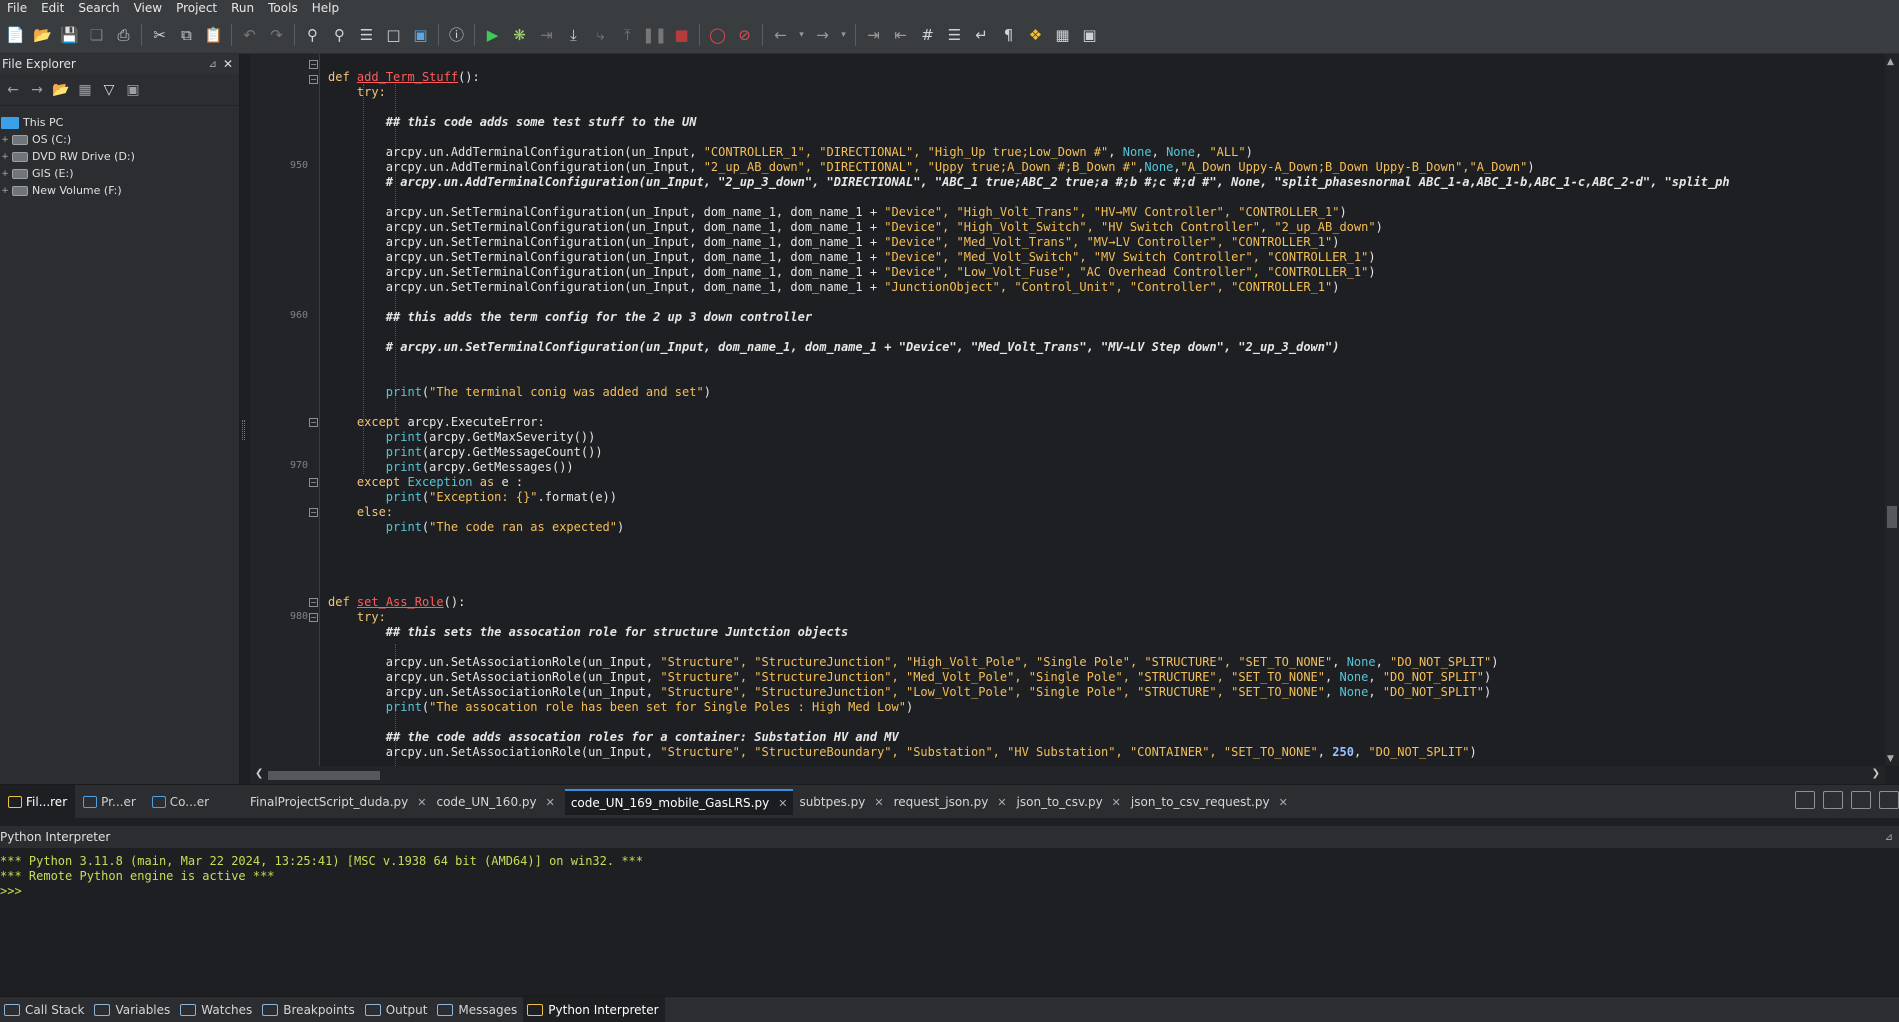 This screenshot has width=1899, height=1022. What do you see at coordinates (340, 802) in the screenshot?
I see `file-tab: FinalProjectScript_duda.py ✕` at bounding box center [340, 802].